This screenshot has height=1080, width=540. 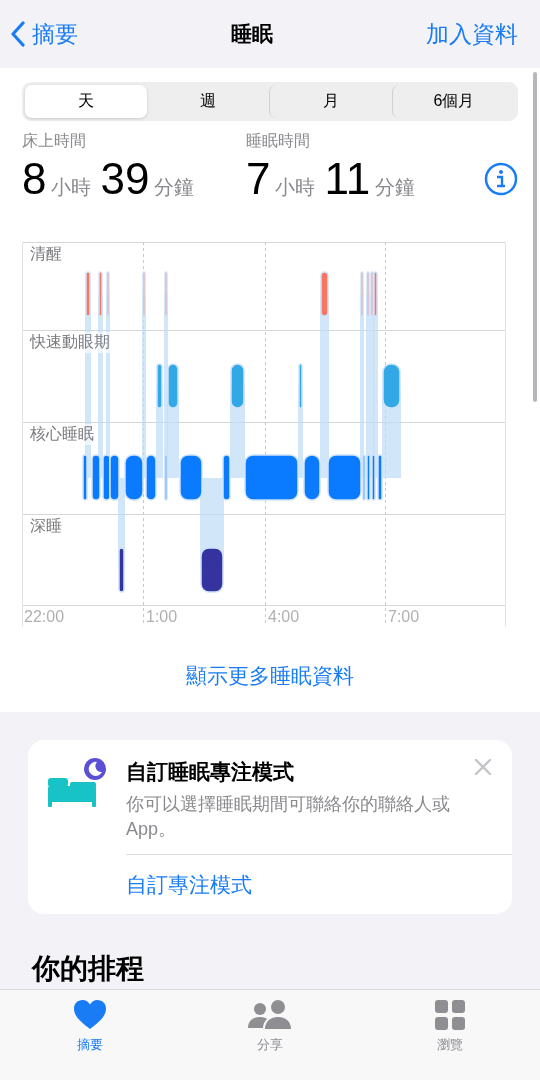 I want to click on back-button: 摘要, so click(x=44, y=34).